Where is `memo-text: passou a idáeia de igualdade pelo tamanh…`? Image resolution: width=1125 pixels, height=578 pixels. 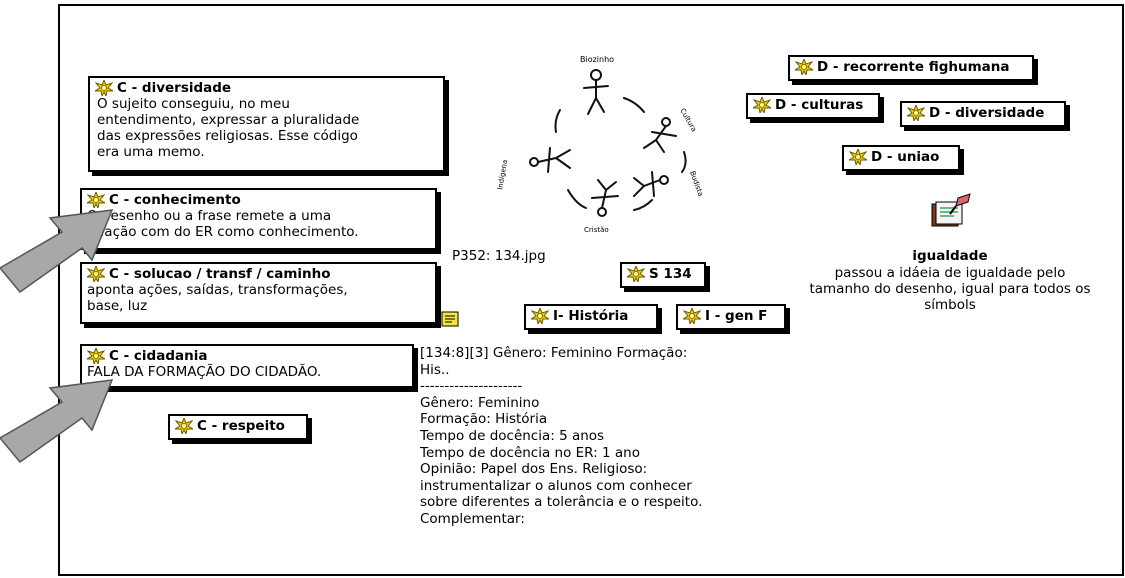 memo-text: passou a idáeia de igualdade pelo tamanh… is located at coordinates (950, 289).